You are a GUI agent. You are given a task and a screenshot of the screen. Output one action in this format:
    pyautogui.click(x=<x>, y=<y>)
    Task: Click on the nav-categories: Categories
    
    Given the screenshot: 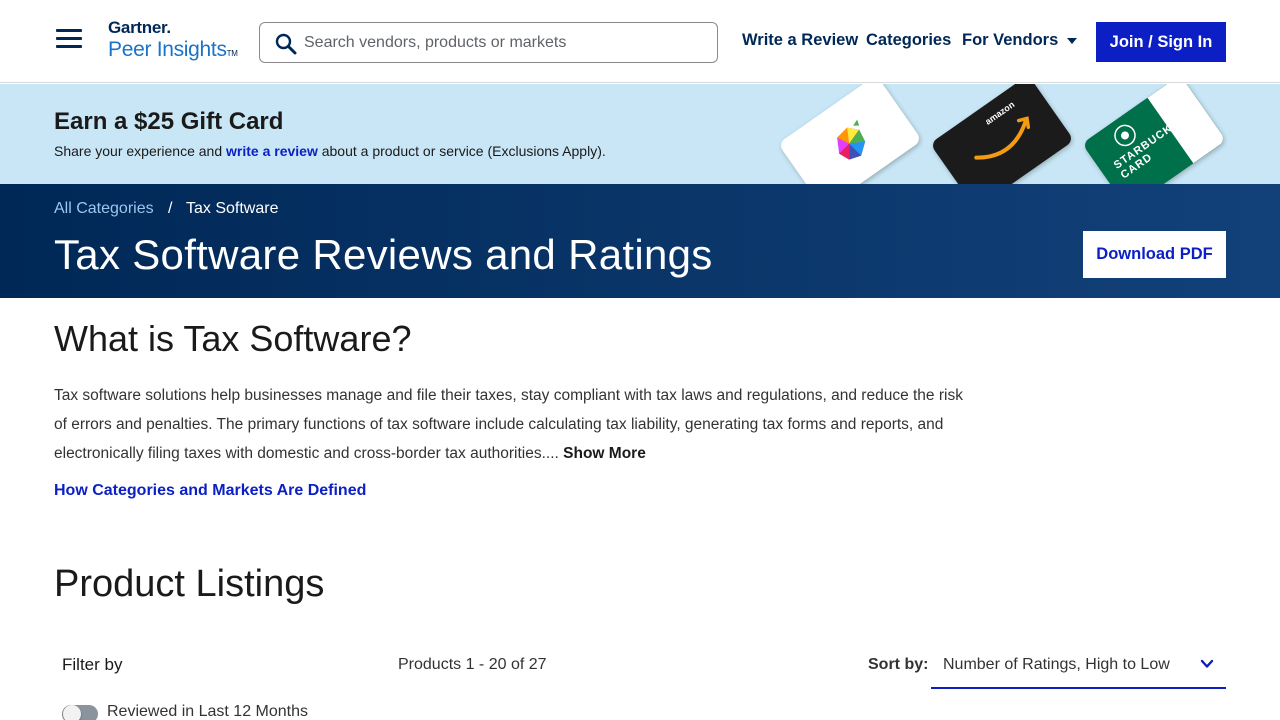 What is the action you would take?
    pyautogui.click(x=908, y=40)
    